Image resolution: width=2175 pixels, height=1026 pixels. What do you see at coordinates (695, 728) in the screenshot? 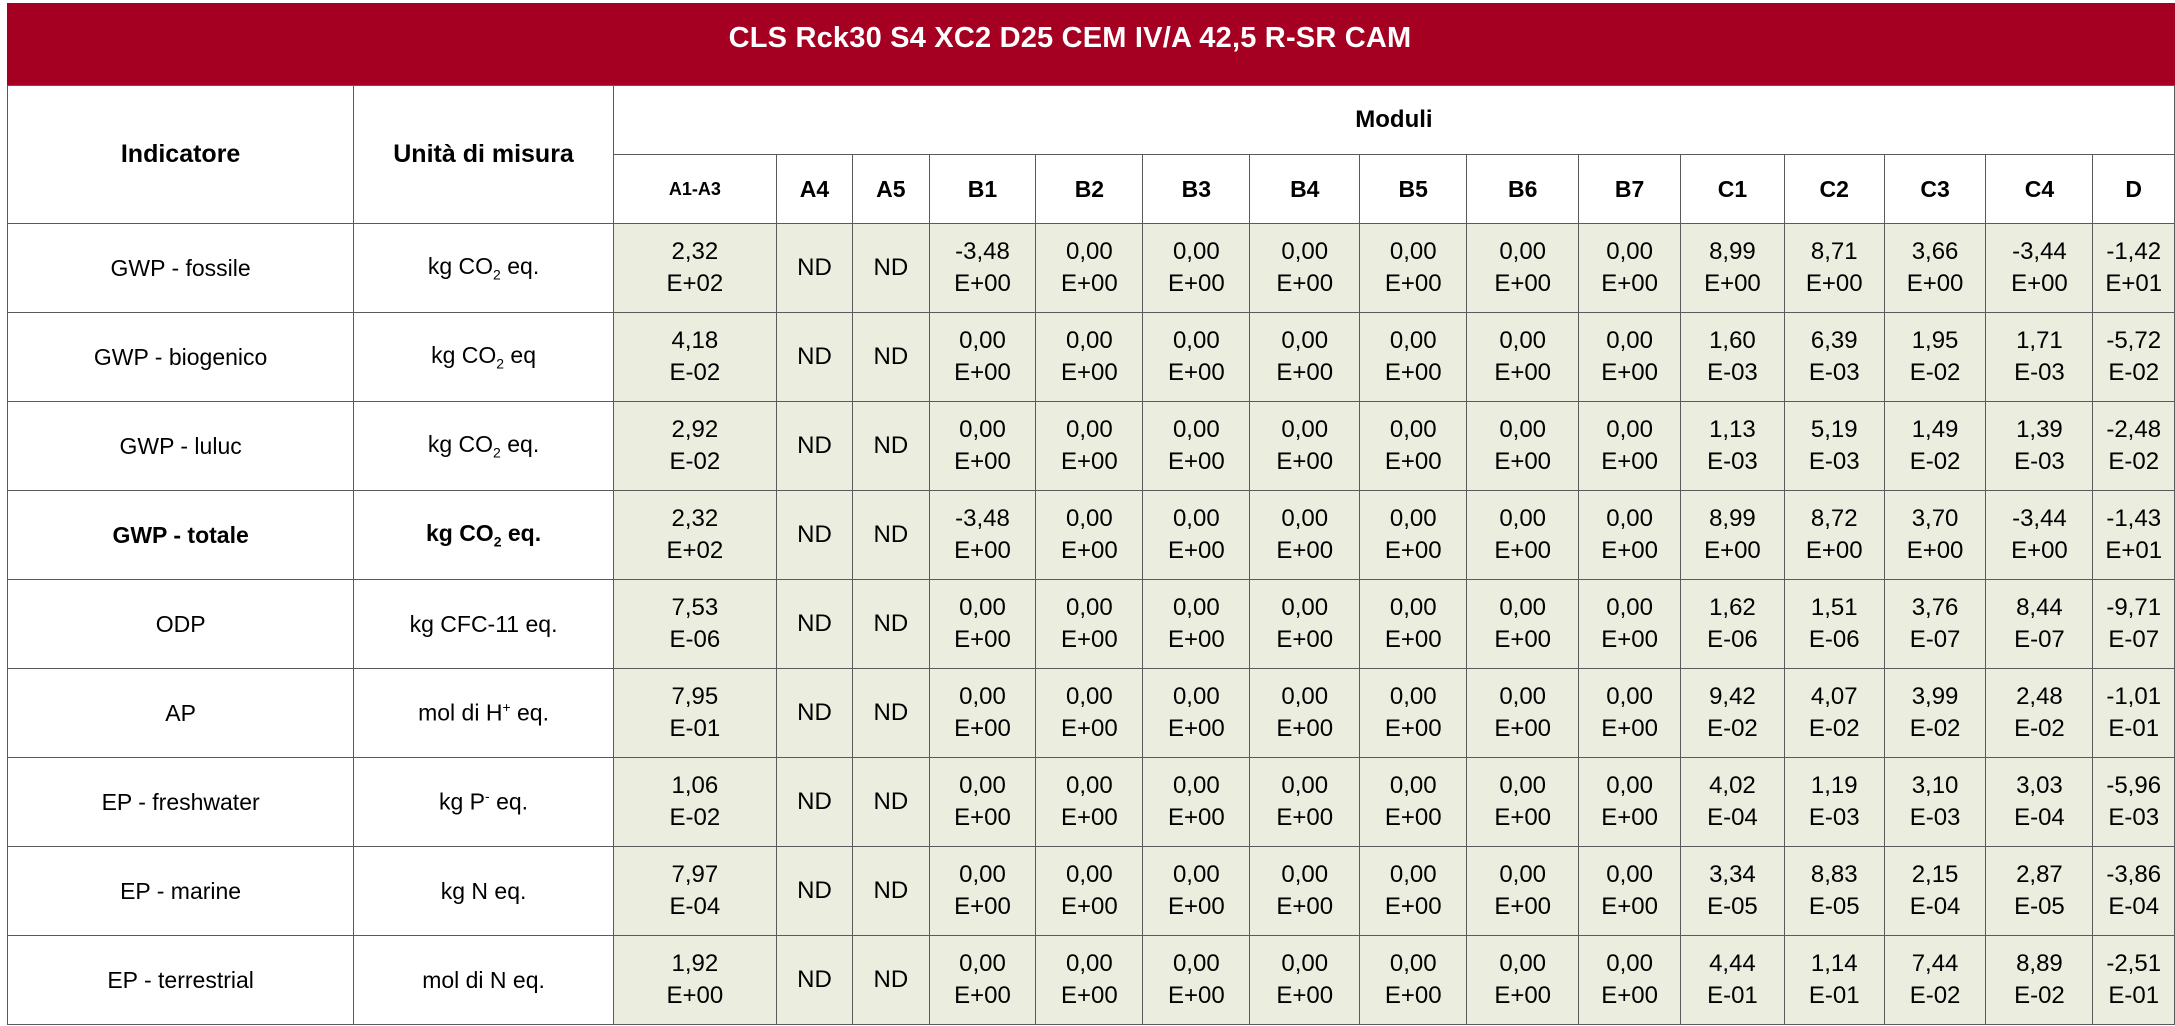
I see `value-exponent: E-01` at bounding box center [695, 728].